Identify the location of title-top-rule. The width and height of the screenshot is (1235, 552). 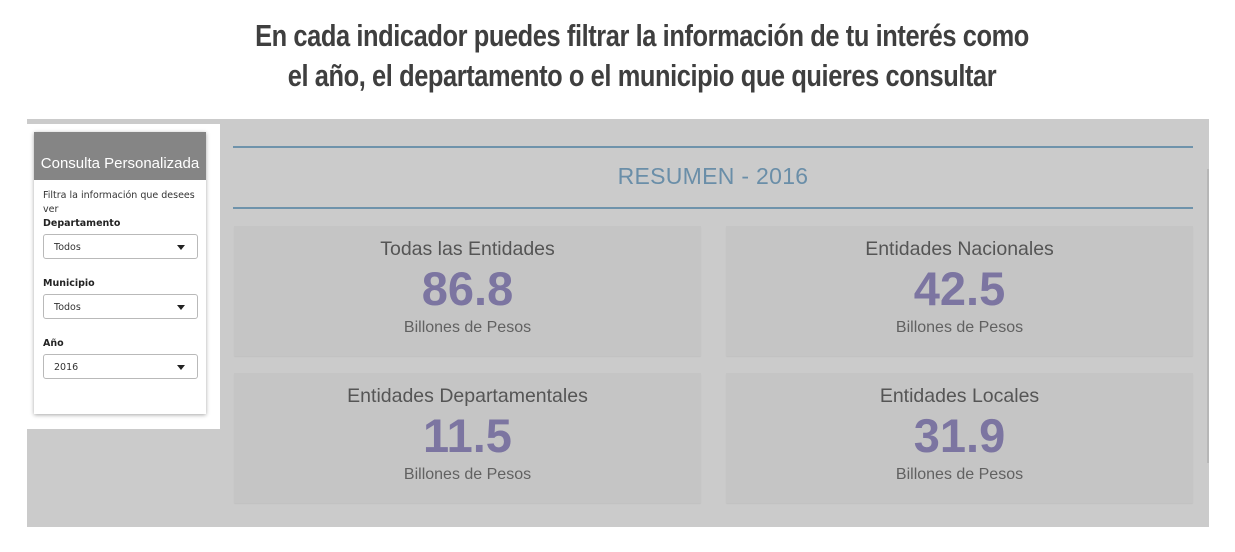
(713, 147).